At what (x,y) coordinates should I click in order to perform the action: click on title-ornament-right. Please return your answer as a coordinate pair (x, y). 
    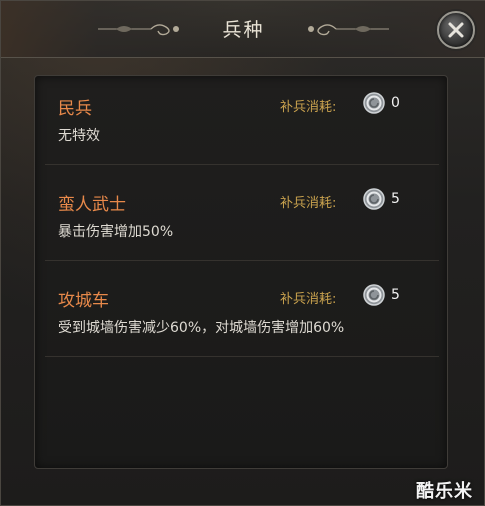
    Looking at the image, I should click on (348, 30).